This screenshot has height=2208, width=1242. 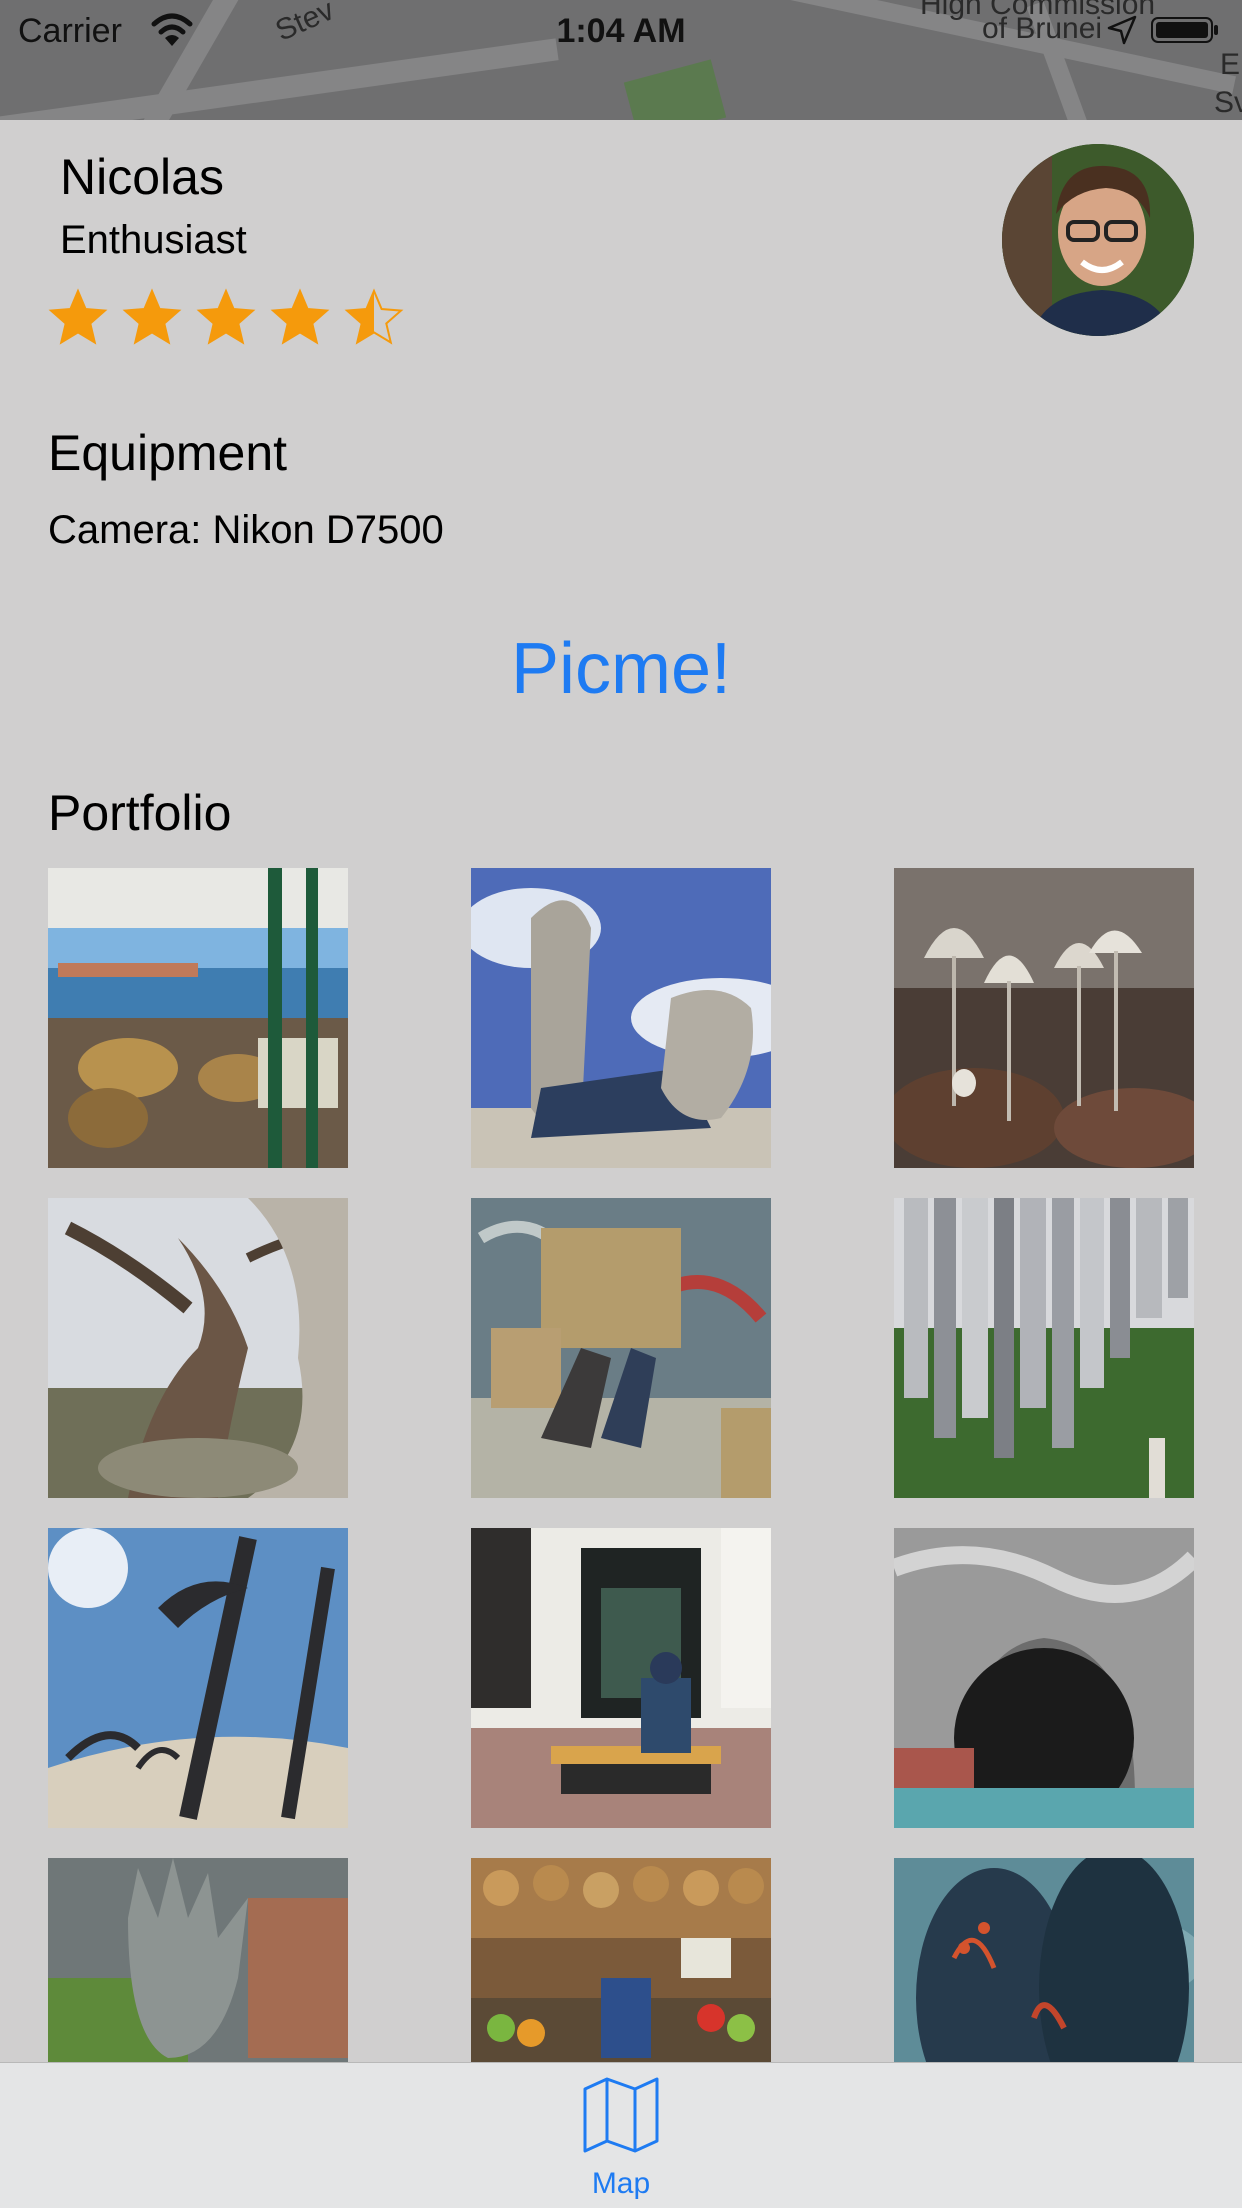 What do you see at coordinates (198, 1678) in the screenshot?
I see `anchors-in-sand-photo` at bounding box center [198, 1678].